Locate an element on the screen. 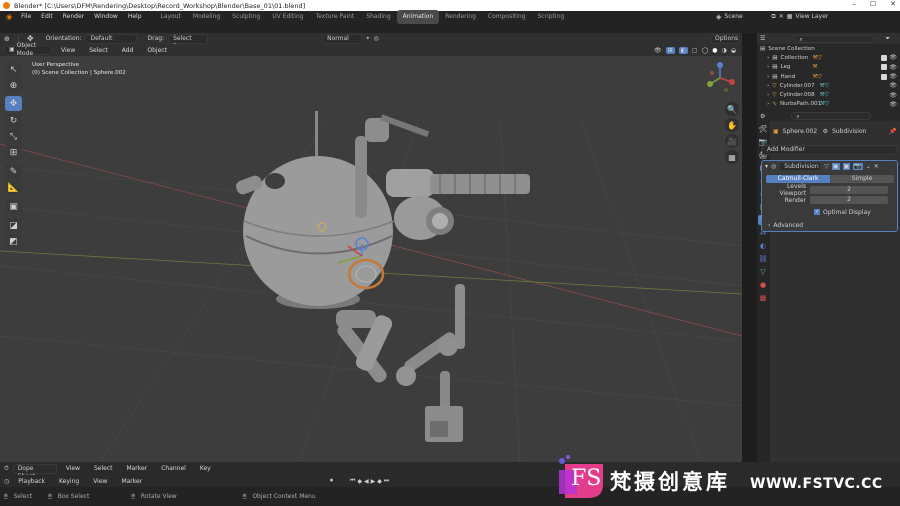  outliner-item-collection: › ▤ Collection ⚒▽ 👁 is located at coordinates (828, 57).